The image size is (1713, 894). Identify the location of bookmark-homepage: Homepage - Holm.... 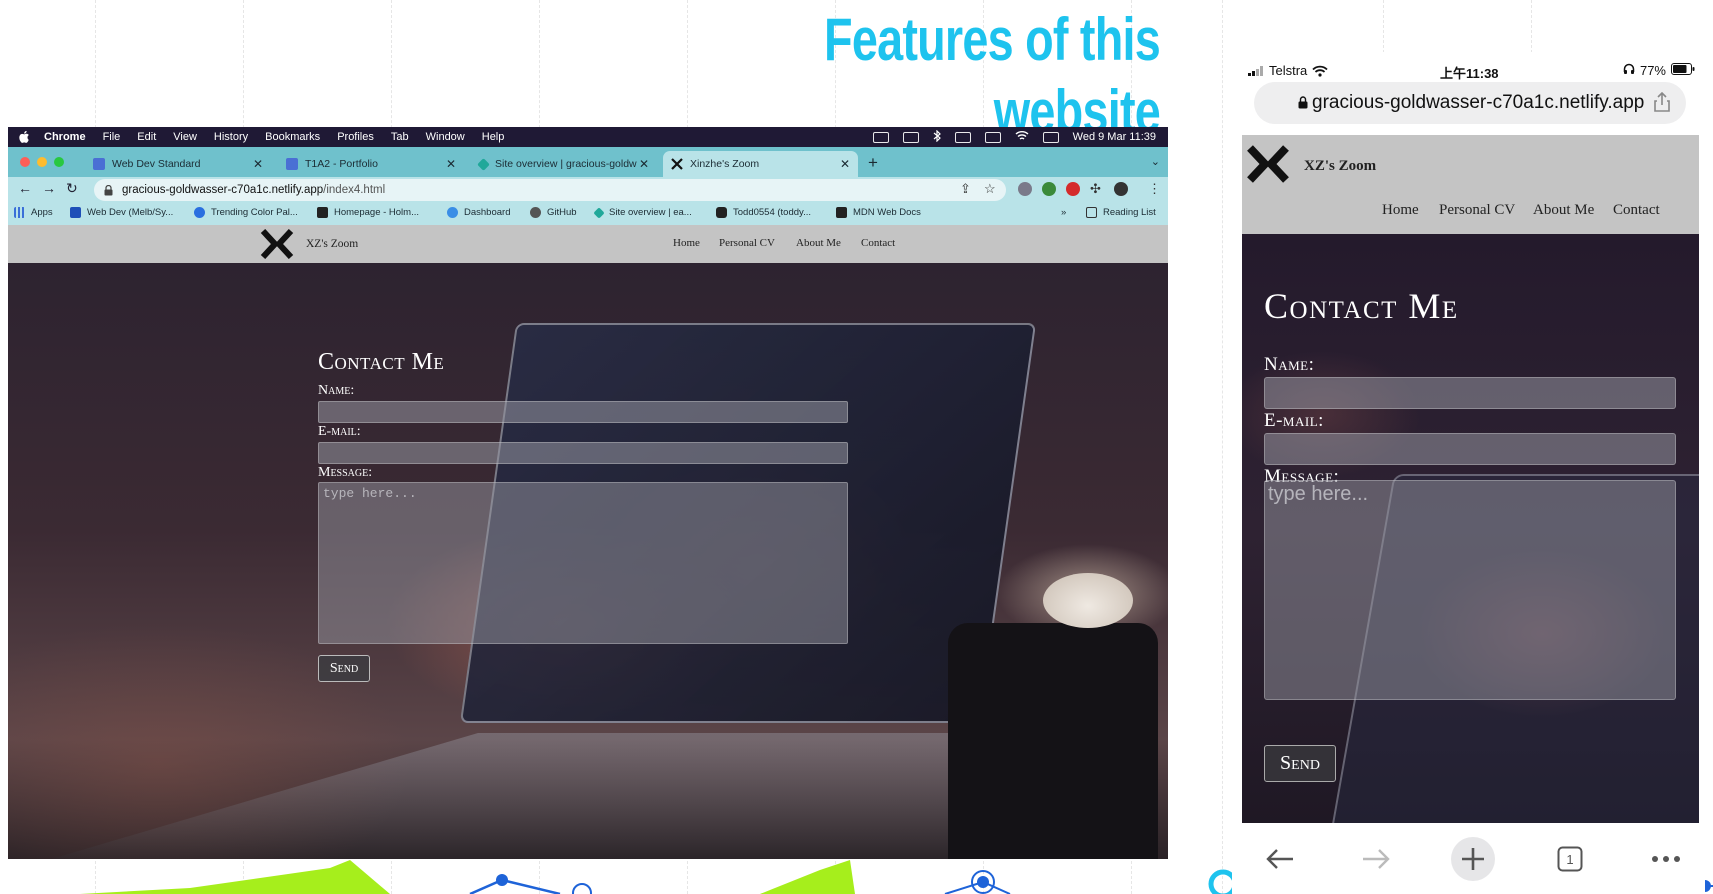
(368, 212).